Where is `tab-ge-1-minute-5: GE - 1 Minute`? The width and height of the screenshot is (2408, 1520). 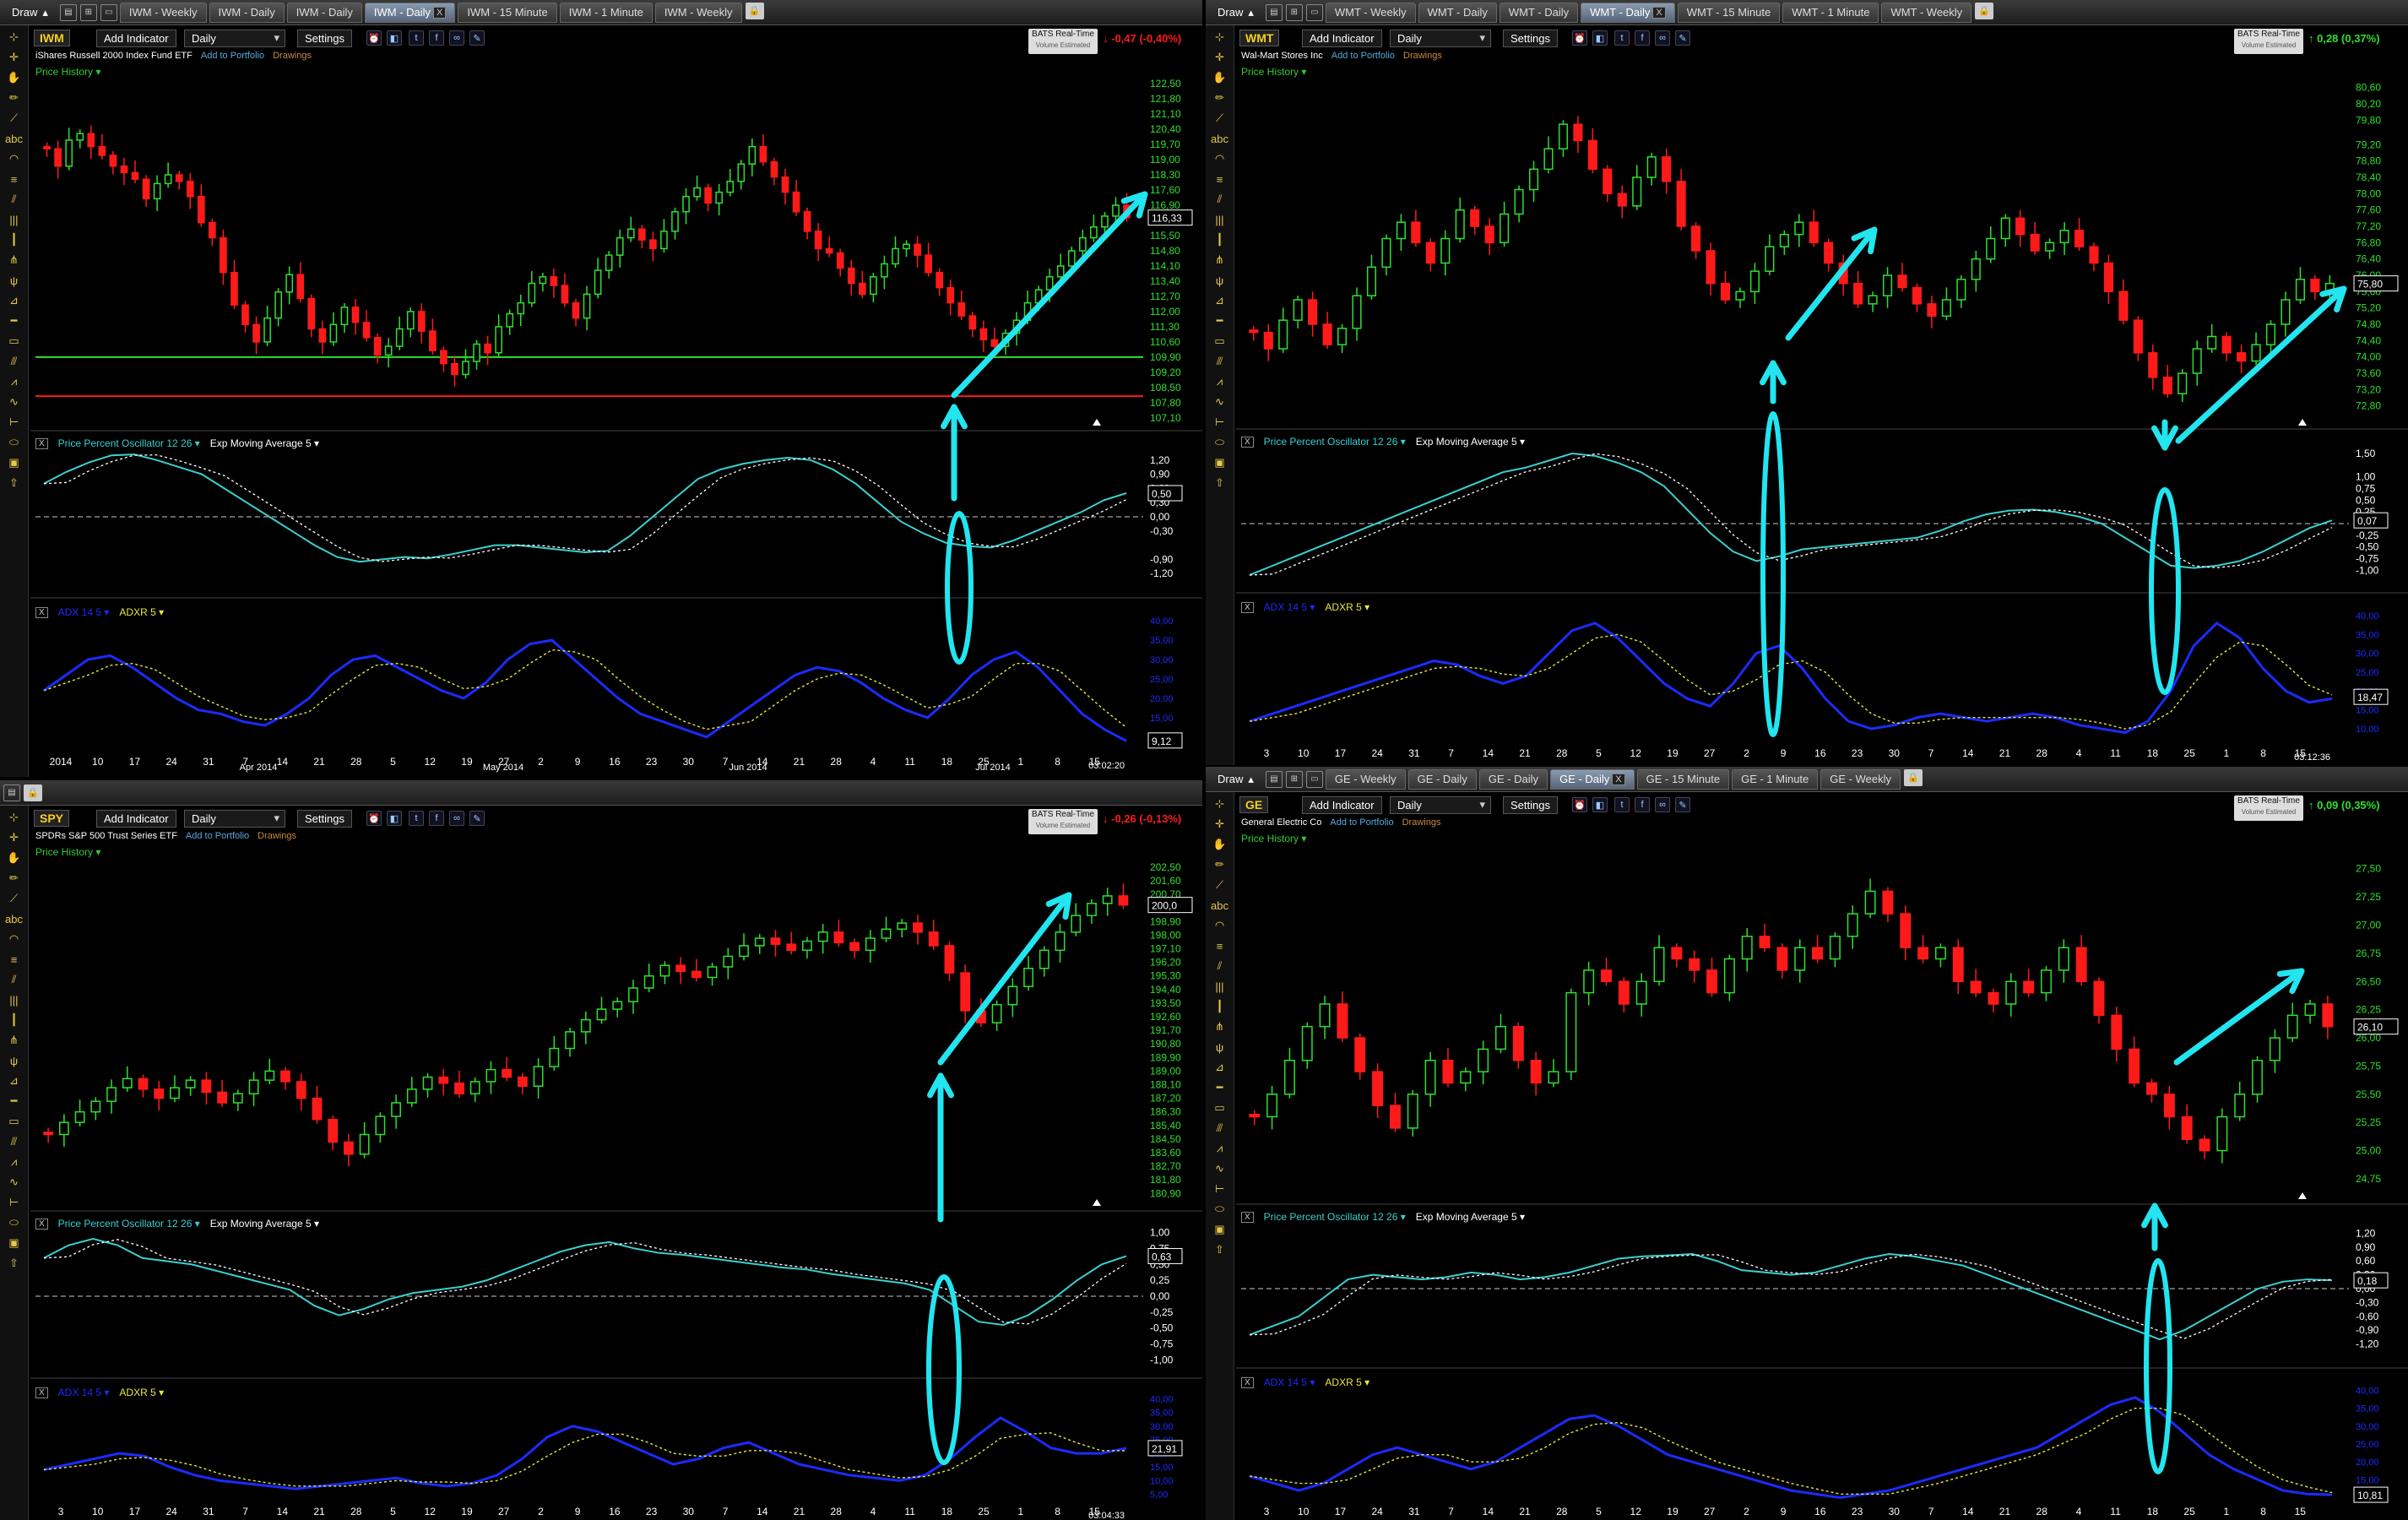 tab-ge-1-minute-5: GE - 1 Minute is located at coordinates (1775, 779).